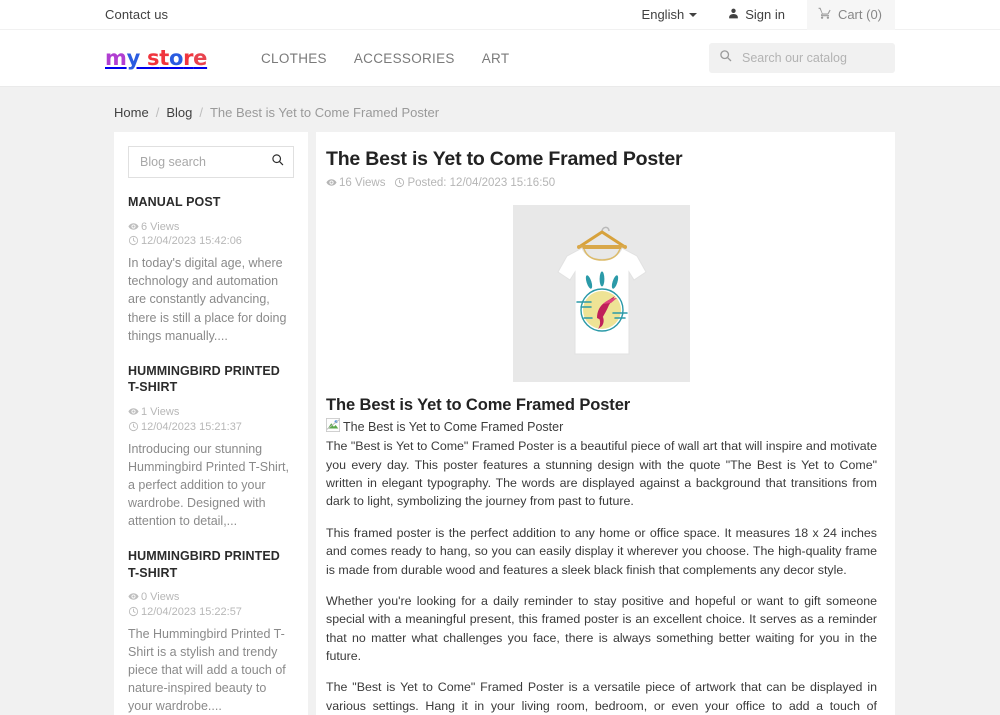 The height and width of the screenshot is (715, 1000). Describe the element at coordinates (474, 183) in the screenshot. I see `posted-meta: Posted: 12/04/2023 15:16:50` at that location.